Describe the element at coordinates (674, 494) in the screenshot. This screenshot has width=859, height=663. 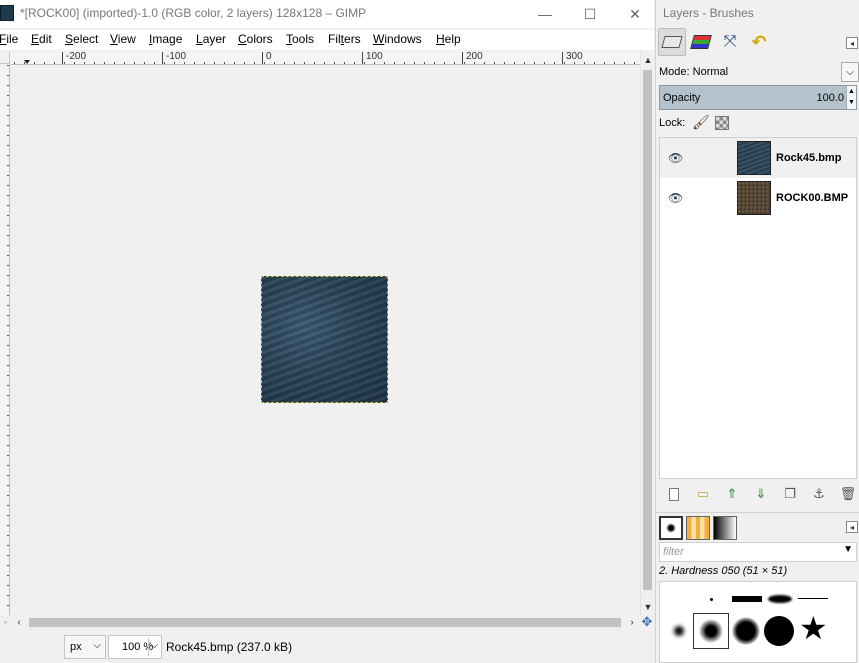
I see `new-layer-icon` at that location.